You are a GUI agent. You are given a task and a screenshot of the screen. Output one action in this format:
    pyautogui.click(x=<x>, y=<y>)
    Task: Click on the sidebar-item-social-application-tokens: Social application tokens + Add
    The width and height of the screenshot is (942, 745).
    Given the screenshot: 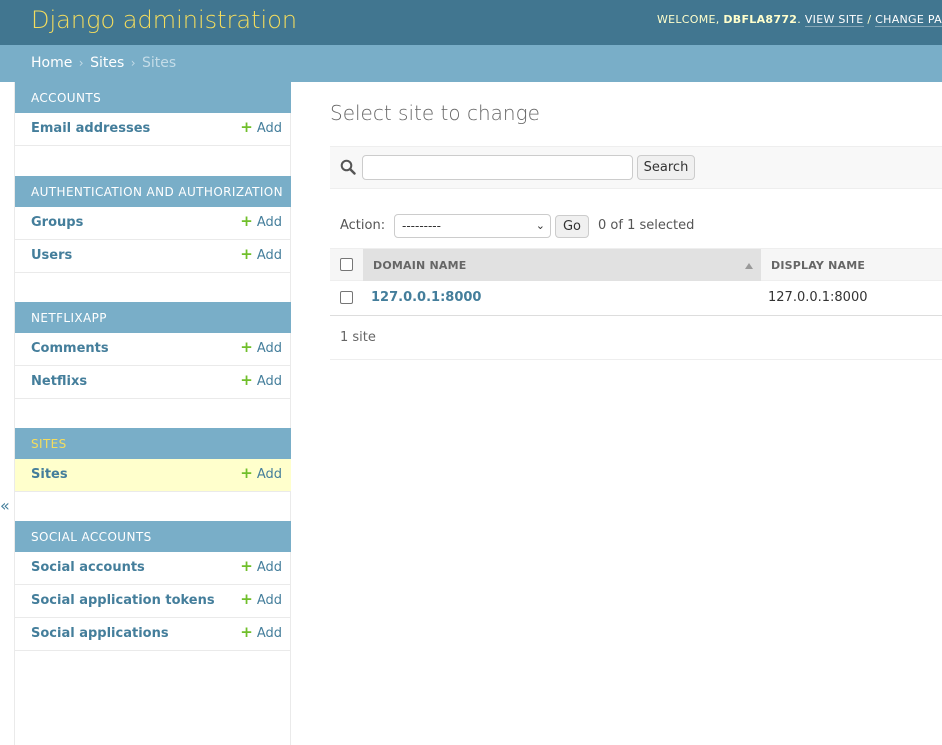 What is the action you would take?
    pyautogui.click(x=153, y=601)
    